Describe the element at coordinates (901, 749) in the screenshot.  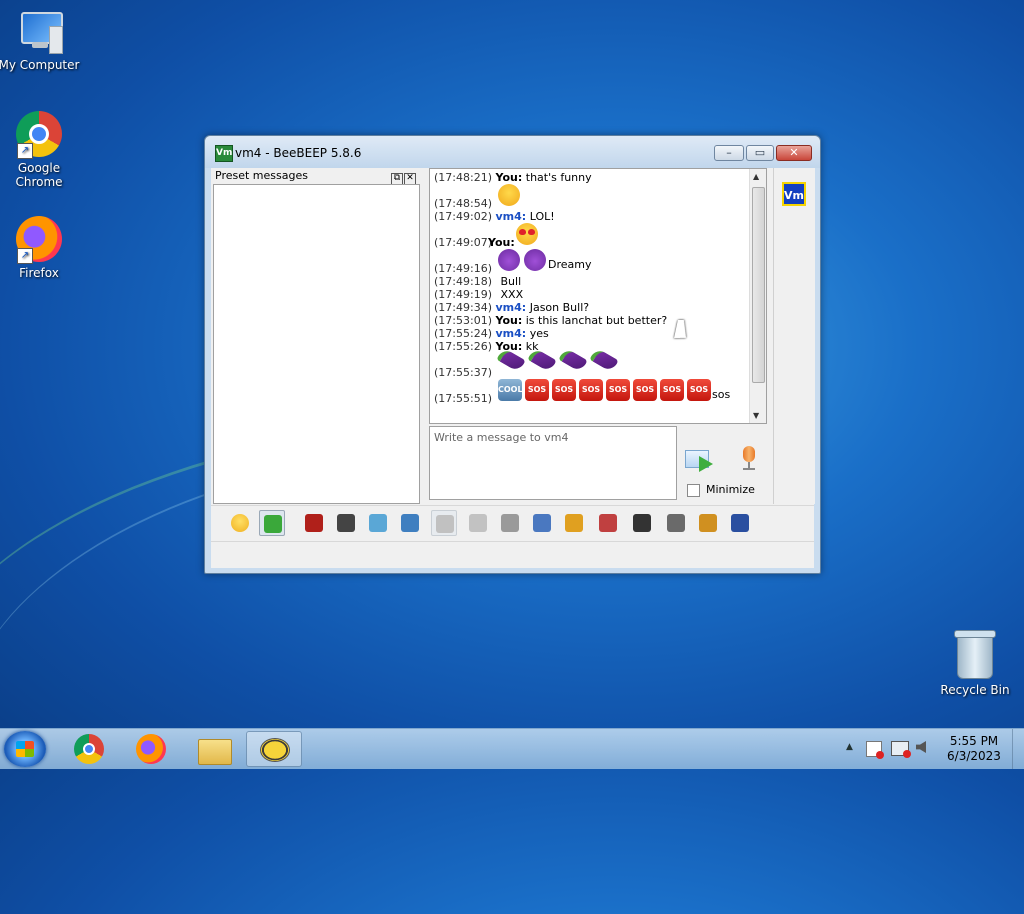
I see `network-icon` at that location.